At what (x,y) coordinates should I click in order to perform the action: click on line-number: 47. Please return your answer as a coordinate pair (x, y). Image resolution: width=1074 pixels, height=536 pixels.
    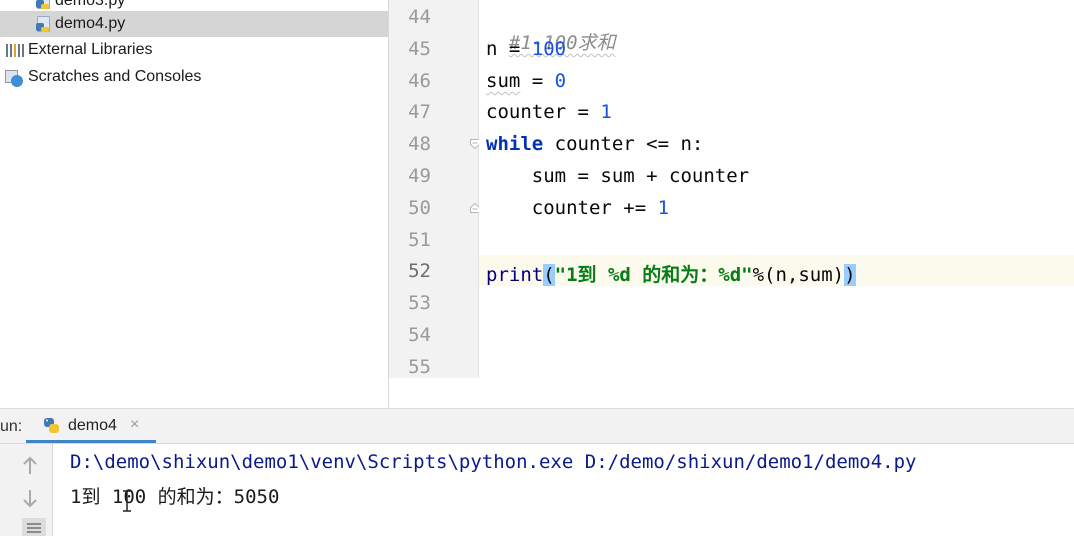
    Looking at the image, I should click on (419, 112).